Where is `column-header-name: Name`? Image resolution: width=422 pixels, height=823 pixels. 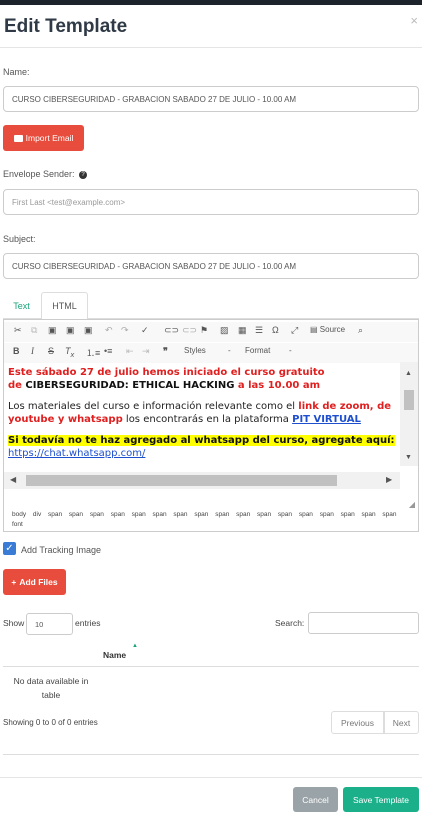 column-header-name: Name is located at coordinates (114, 655).